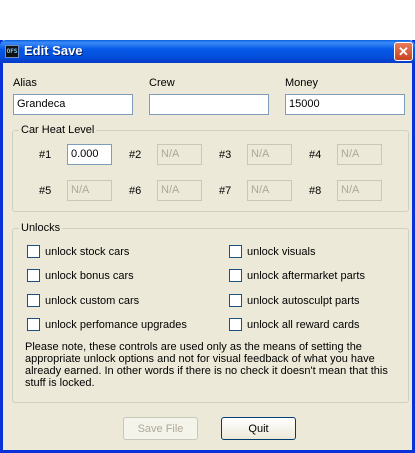  Describe the element at coordinates (41, 228) in the screenshot. I see `unlocks-title: Unlocks` at that location.